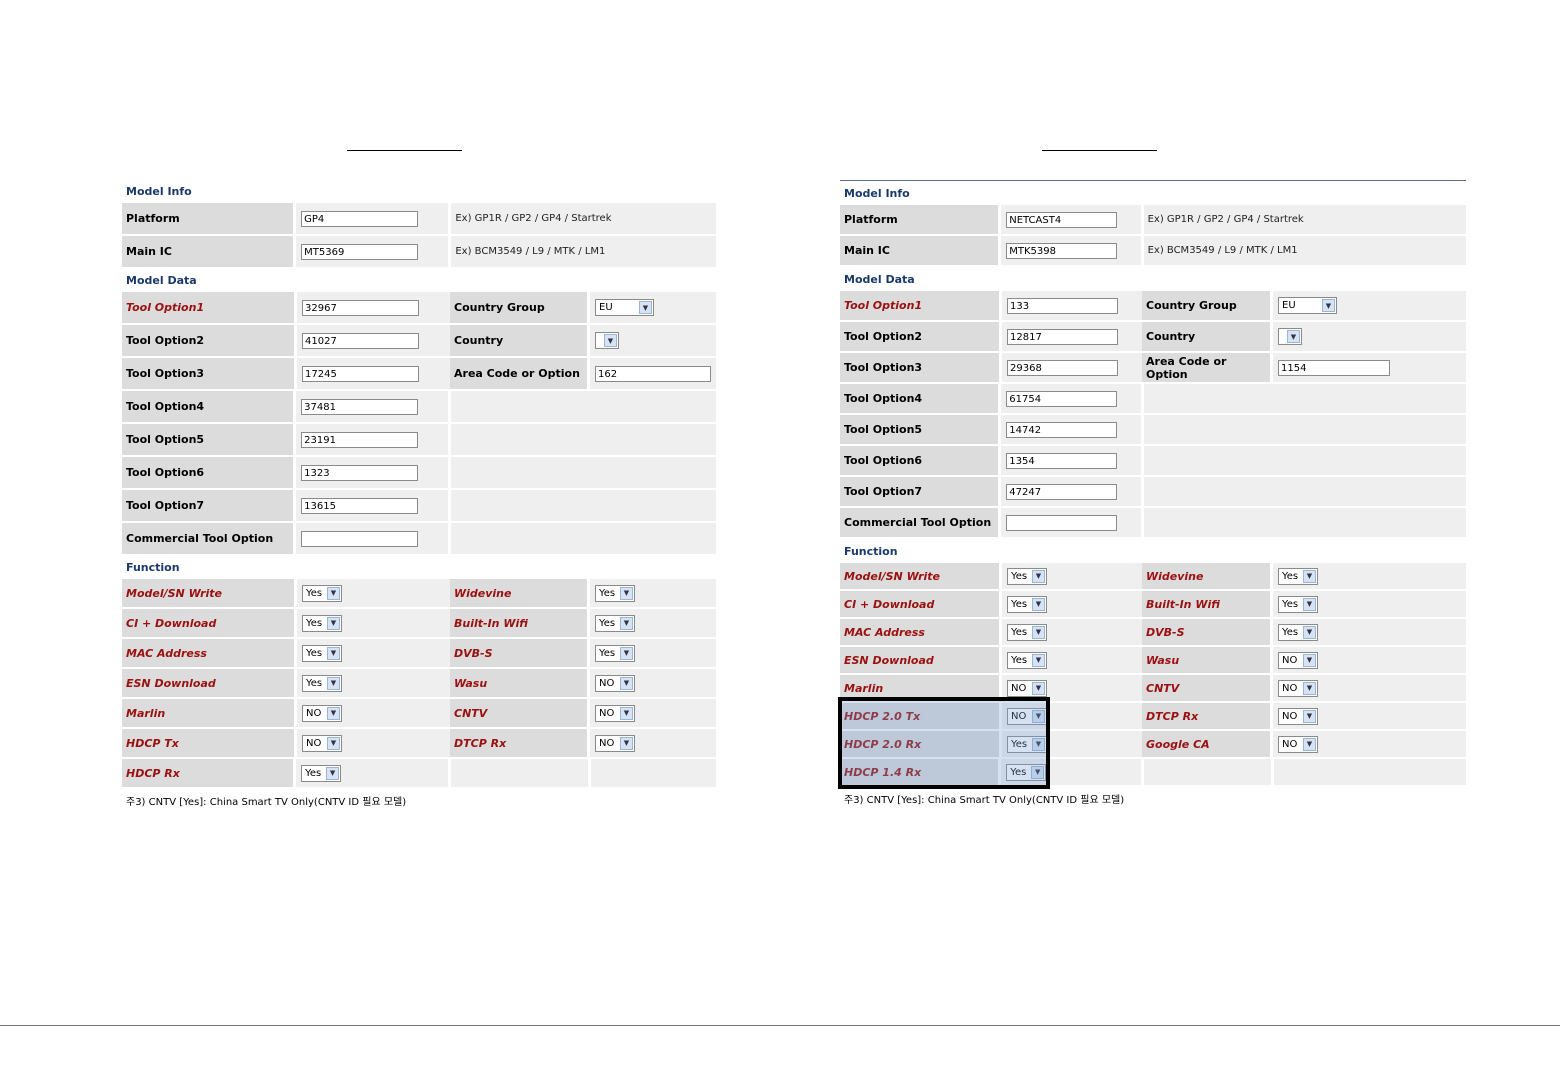 Image resolution: width=1560 pixels, height=1080 pixels. Describe the element at coordinates (919, 522) in the screenshot. I see `commercial-tool-option-label: Commercial Tool Option` at that location.